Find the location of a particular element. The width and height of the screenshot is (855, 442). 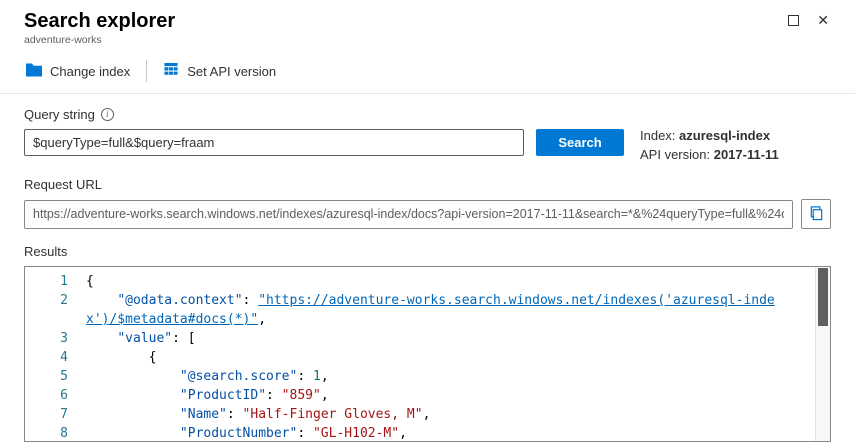

code-text: "ProductNumber": "GL-H102-M", is located at coordinates (450, 432).